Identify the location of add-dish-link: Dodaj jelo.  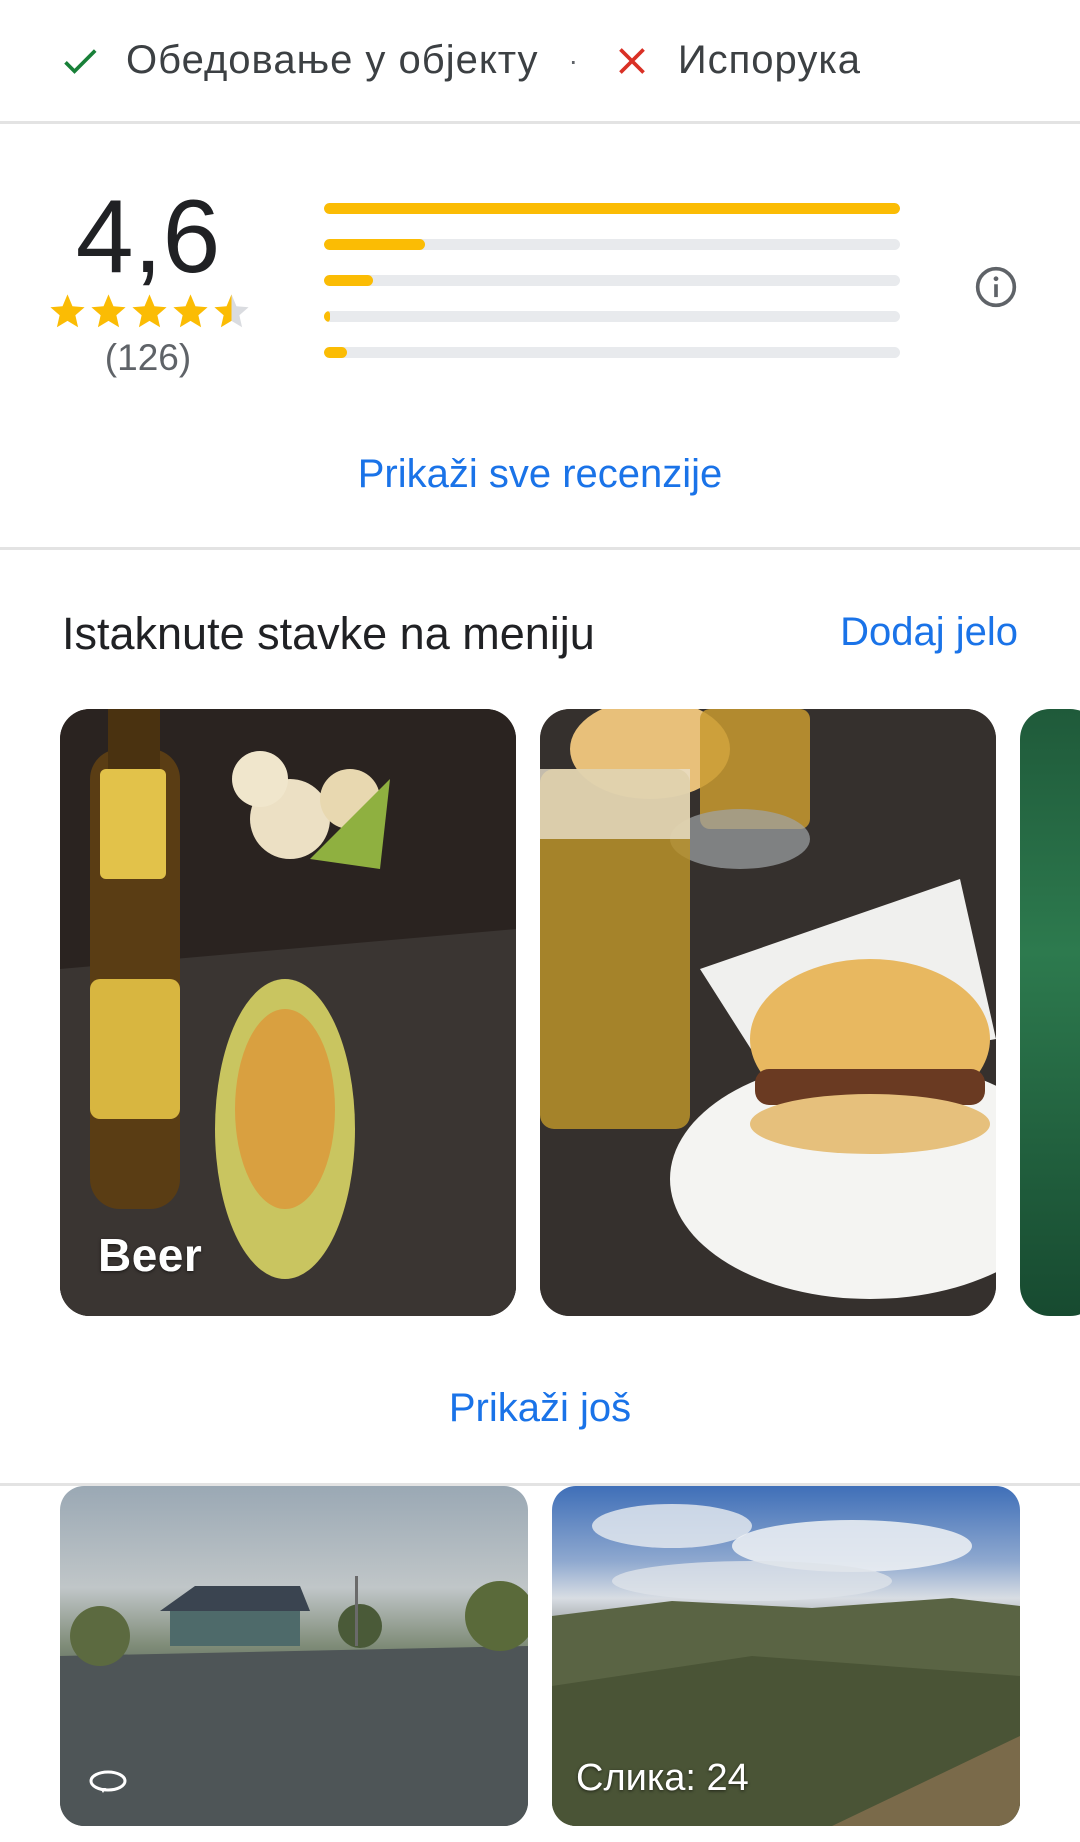
(929, 632).